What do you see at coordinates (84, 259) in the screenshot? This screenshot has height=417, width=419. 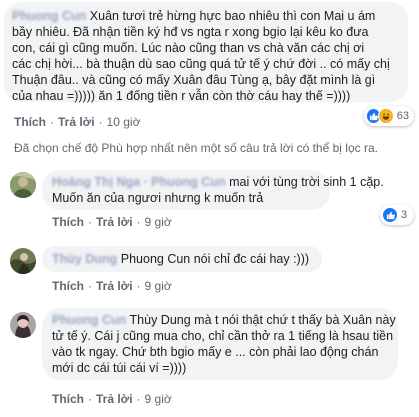 I see `comment-author: Thùy Dung` at bounding box center [84, 259].